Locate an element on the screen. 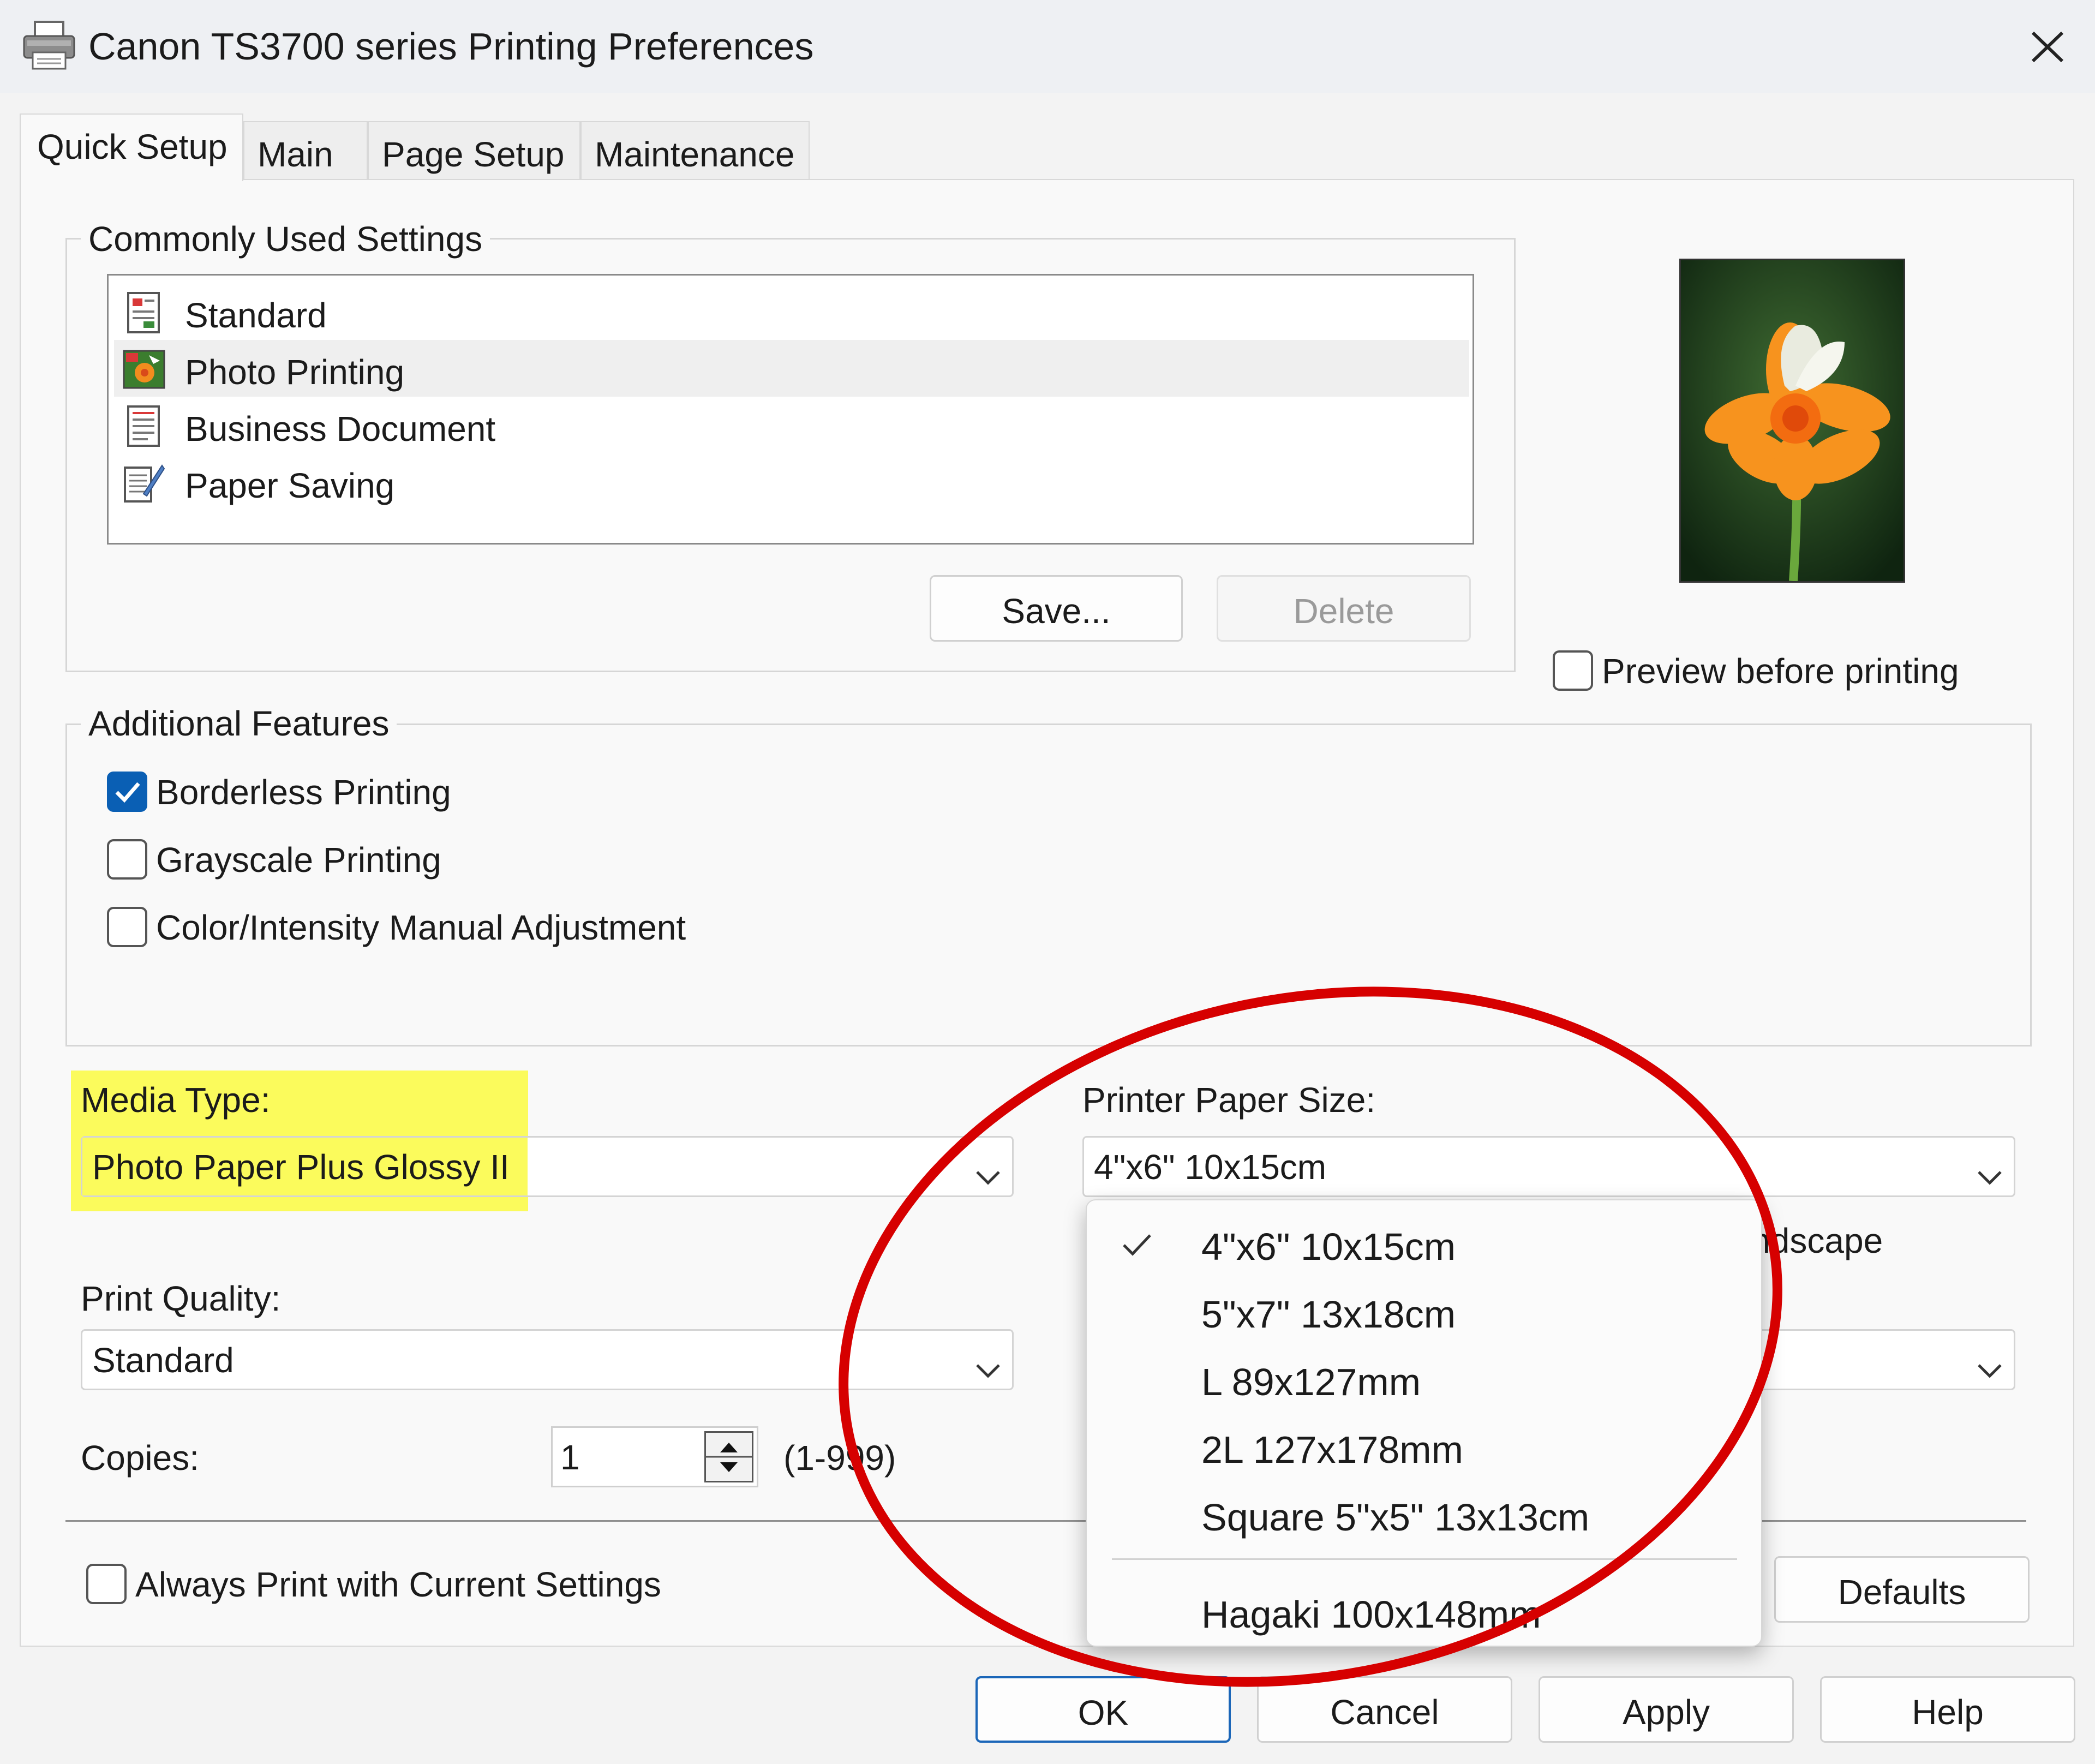 The height and width of the screenshot is (1764, 2095). print-quality-label: Print Quality: is located at coordinates (181, 1298).